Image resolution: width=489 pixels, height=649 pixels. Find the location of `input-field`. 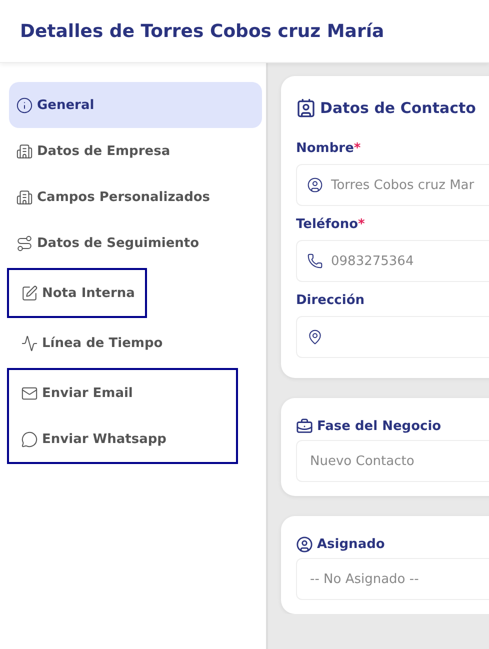

input-field is located at coordinates (392, 337).